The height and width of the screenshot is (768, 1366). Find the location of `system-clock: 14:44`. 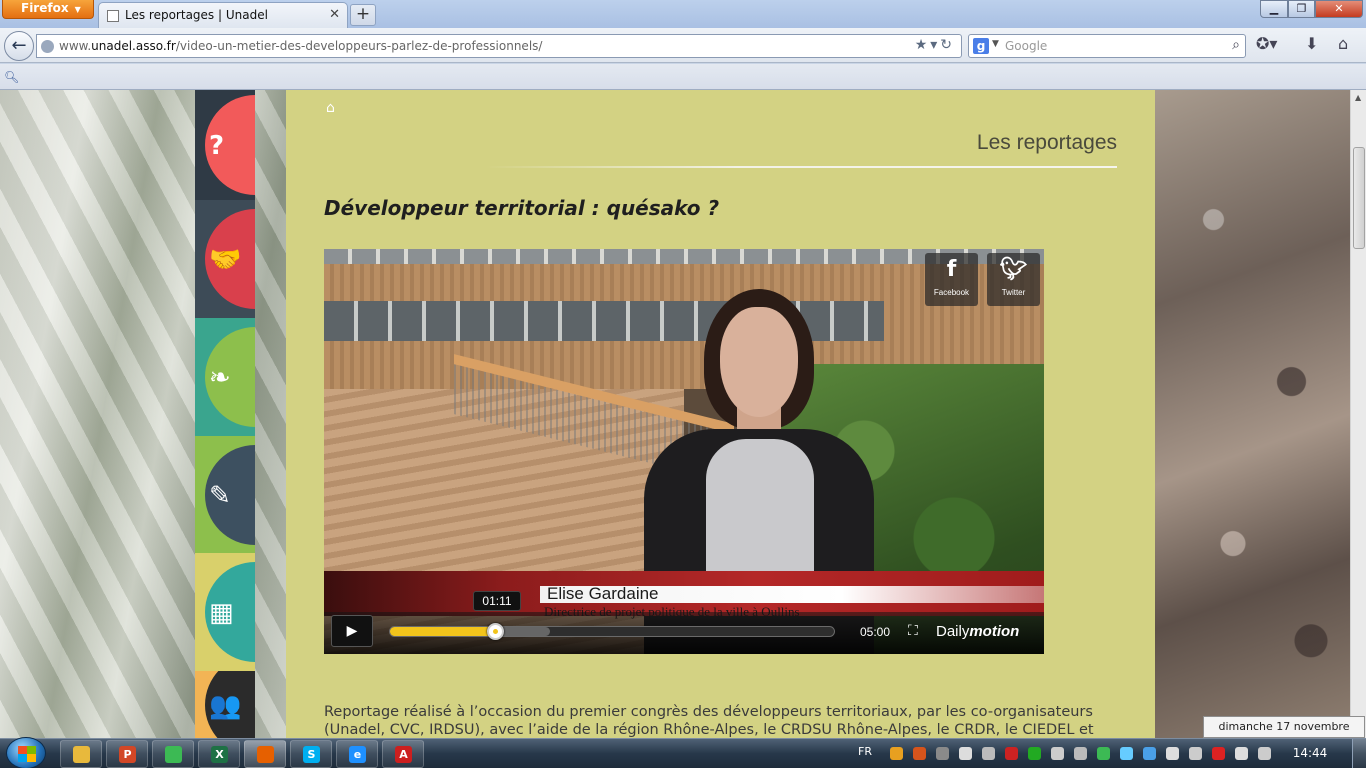

system-clock: 14:44 is located at coordinates (1310, 753).